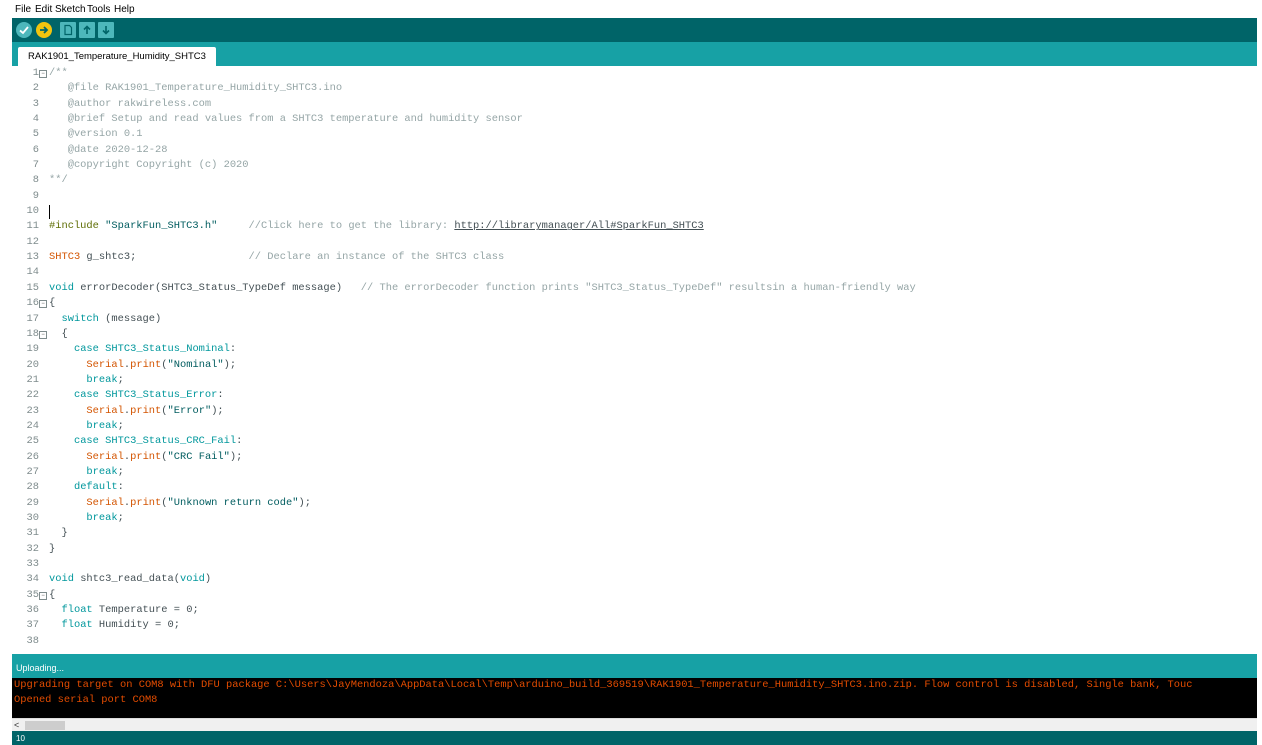 This screenshot has width=1262, height=745. Describe the element at coordinates (233, 502) in the screenshot. I see `code-token: "Unknown return code"` at that location.